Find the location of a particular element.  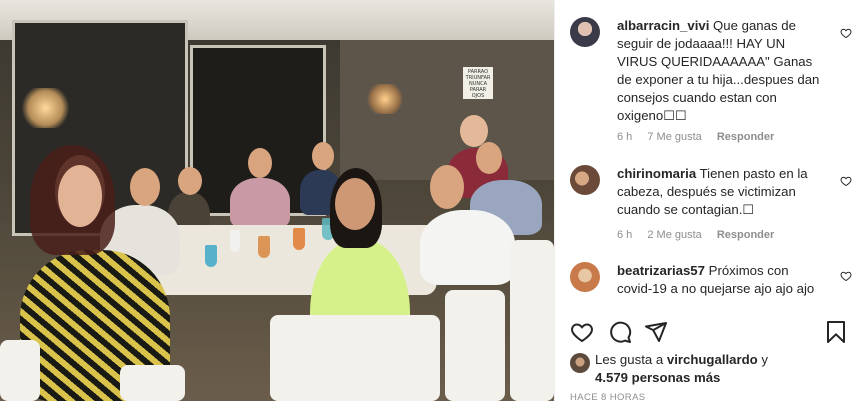

likes-prefix: Les gusta a is located at coordinates (631, 359).